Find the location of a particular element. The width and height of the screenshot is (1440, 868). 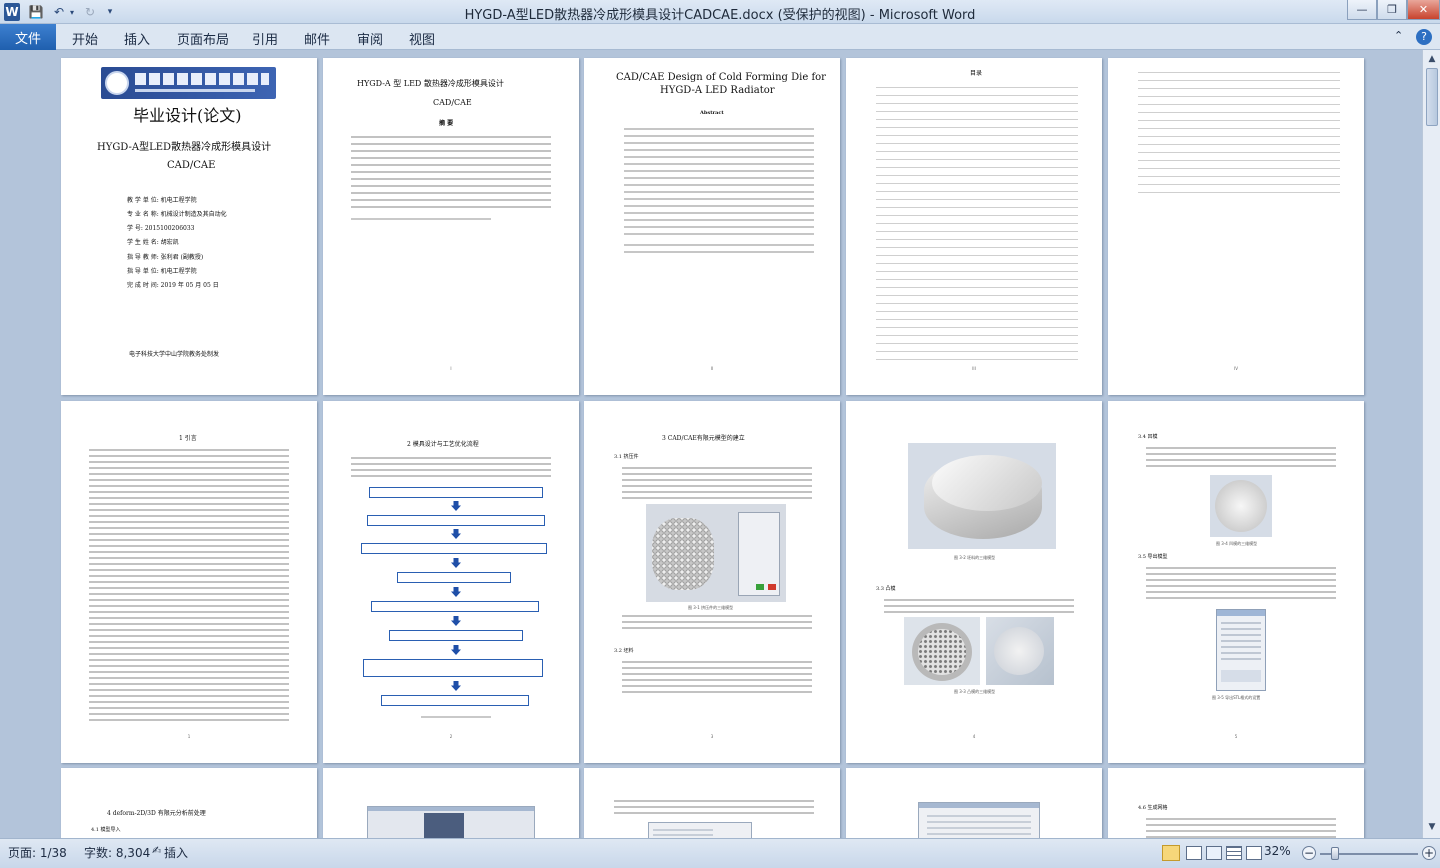

section-4-1-heading: 4.1 模型导入 is located at coordinates (106, 830).